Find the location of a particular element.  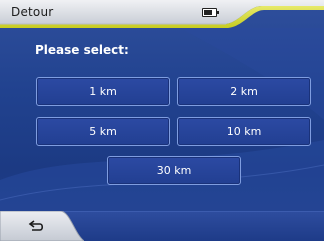

back-arrow-icon is located at coordinates (36, 225).